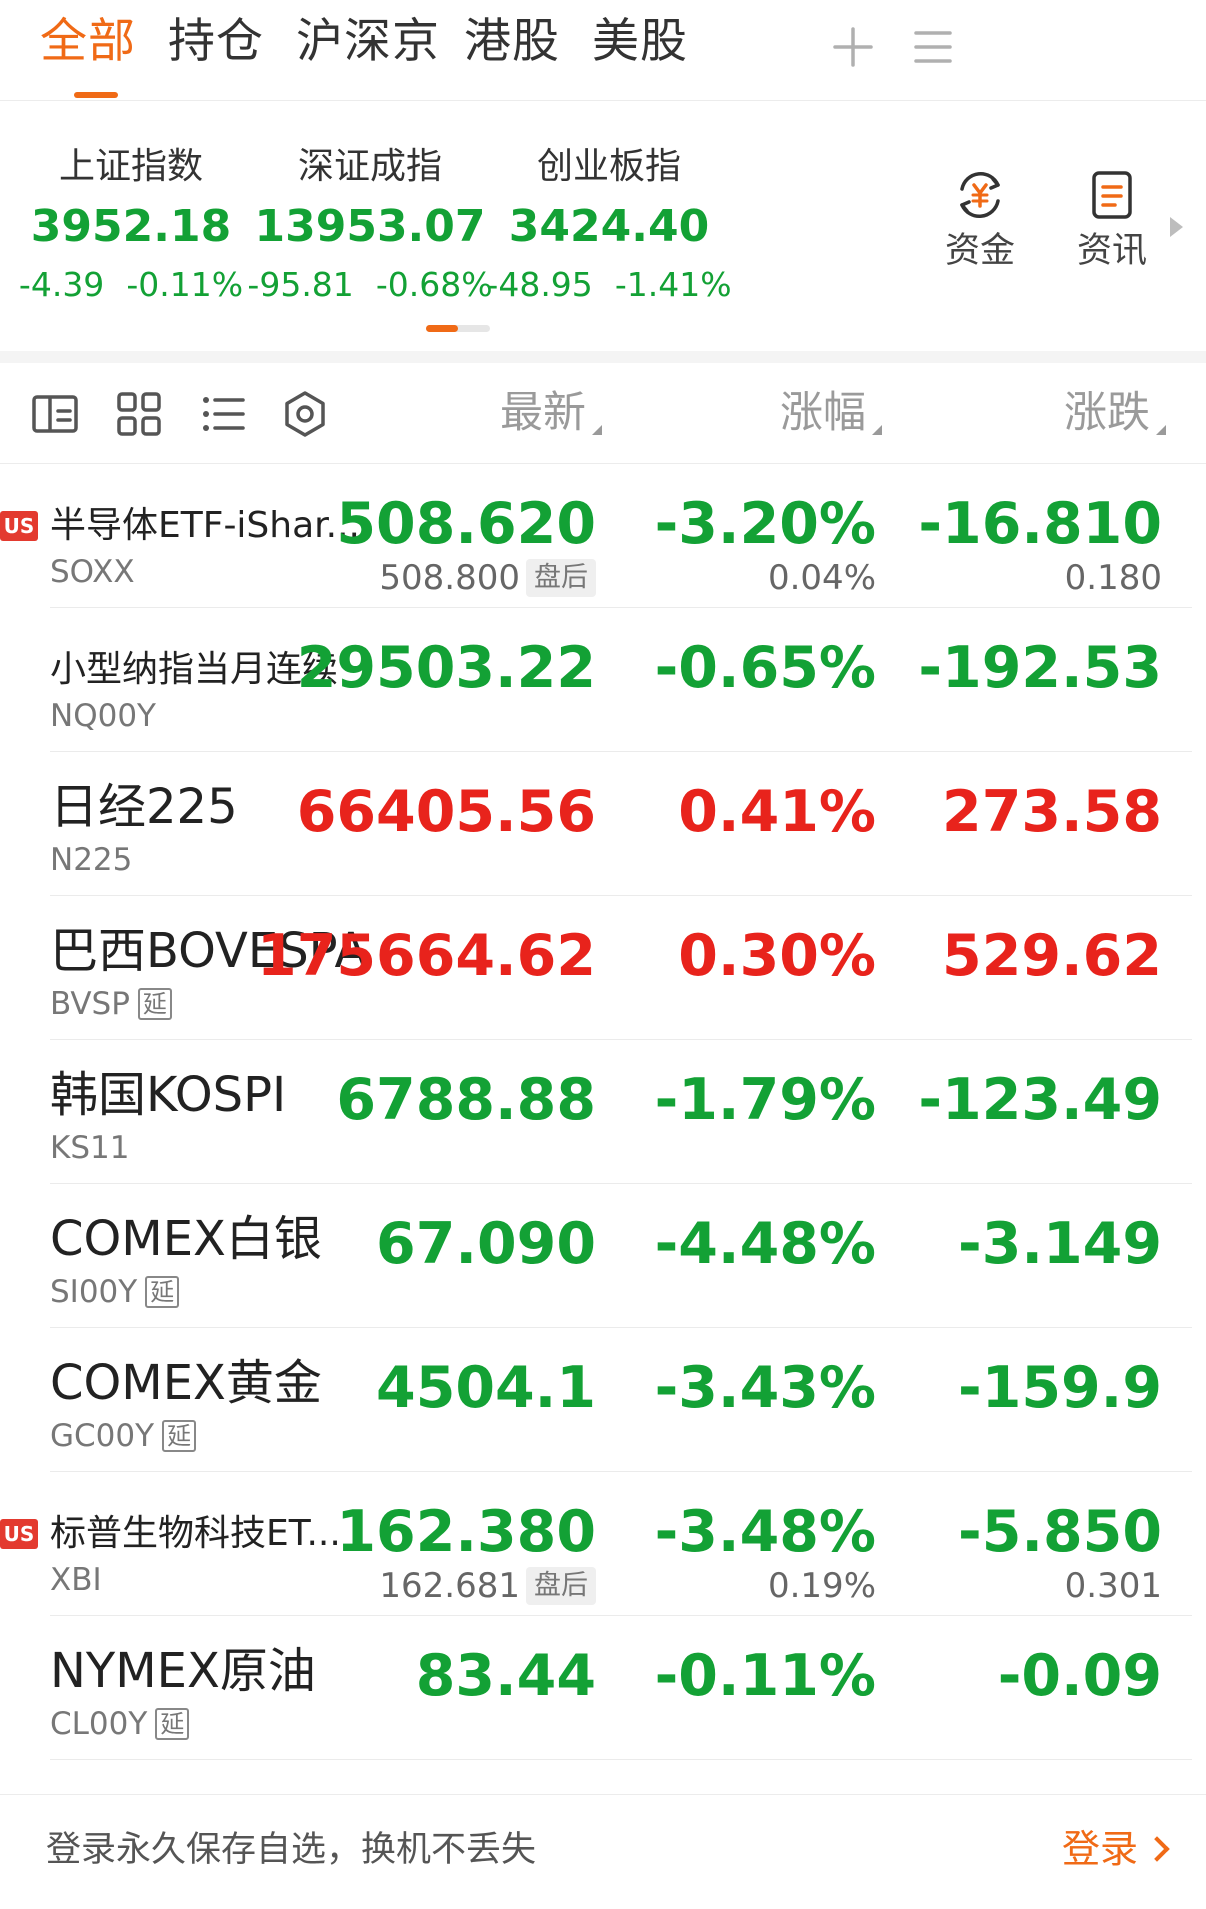 This screenshot has height=1909, width=1206. What do you see at coordinates (1099, 1849) in the screenshot?
I see `login-button-label: 登录` at bounding box center [1099, 1849].